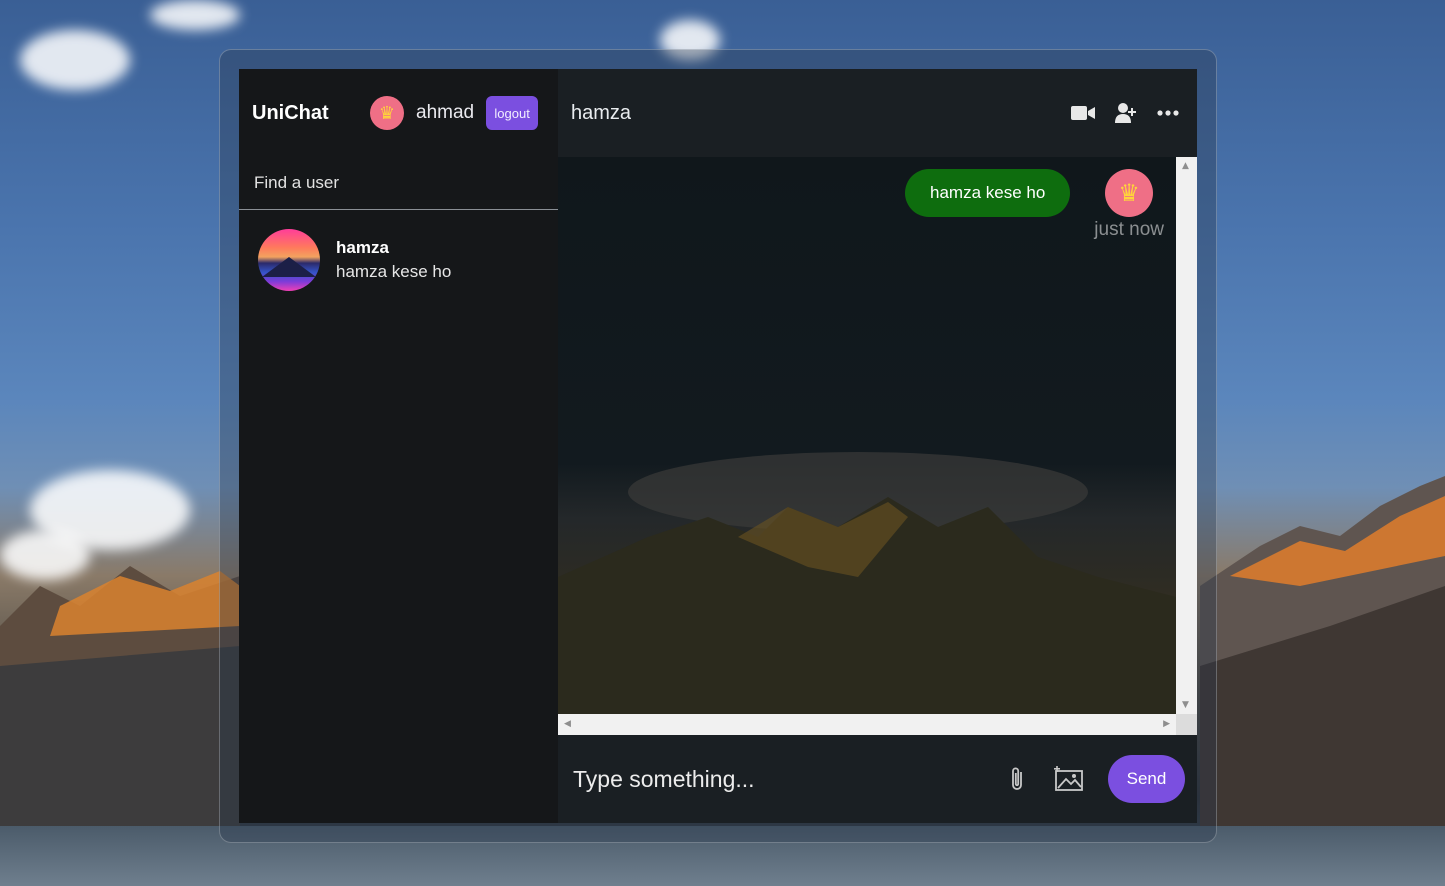  I want to click on conversation-header: hamza, so click(877, 113).